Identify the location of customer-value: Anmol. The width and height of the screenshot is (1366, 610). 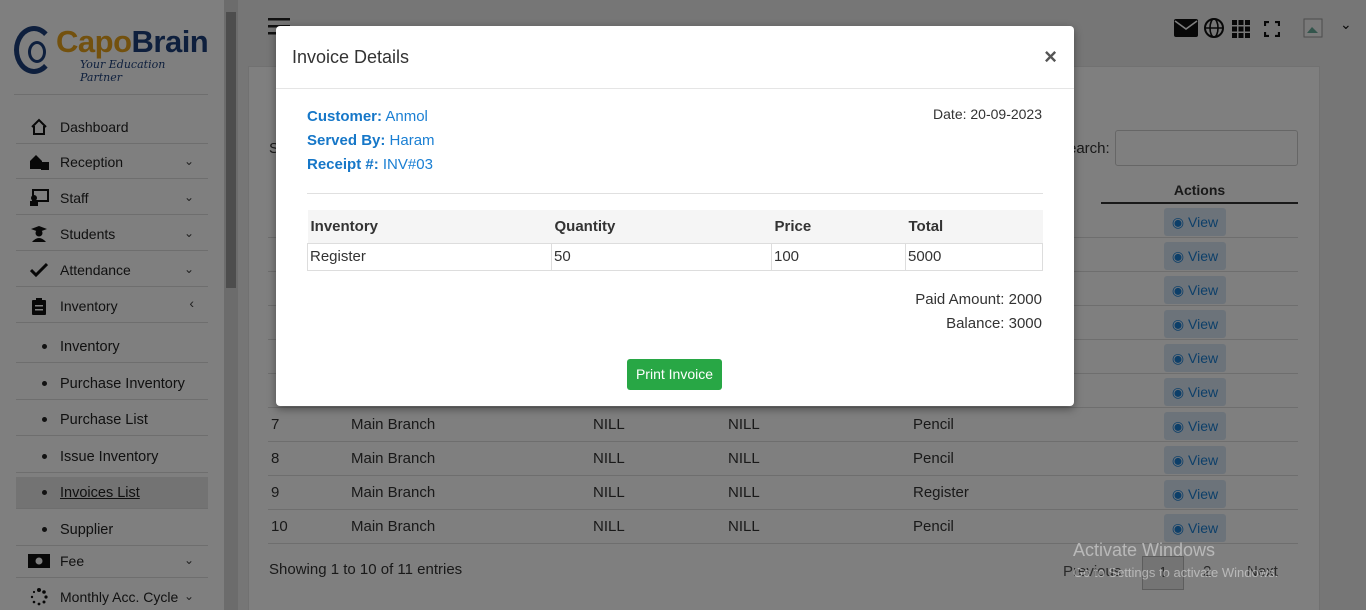
(406, 116).